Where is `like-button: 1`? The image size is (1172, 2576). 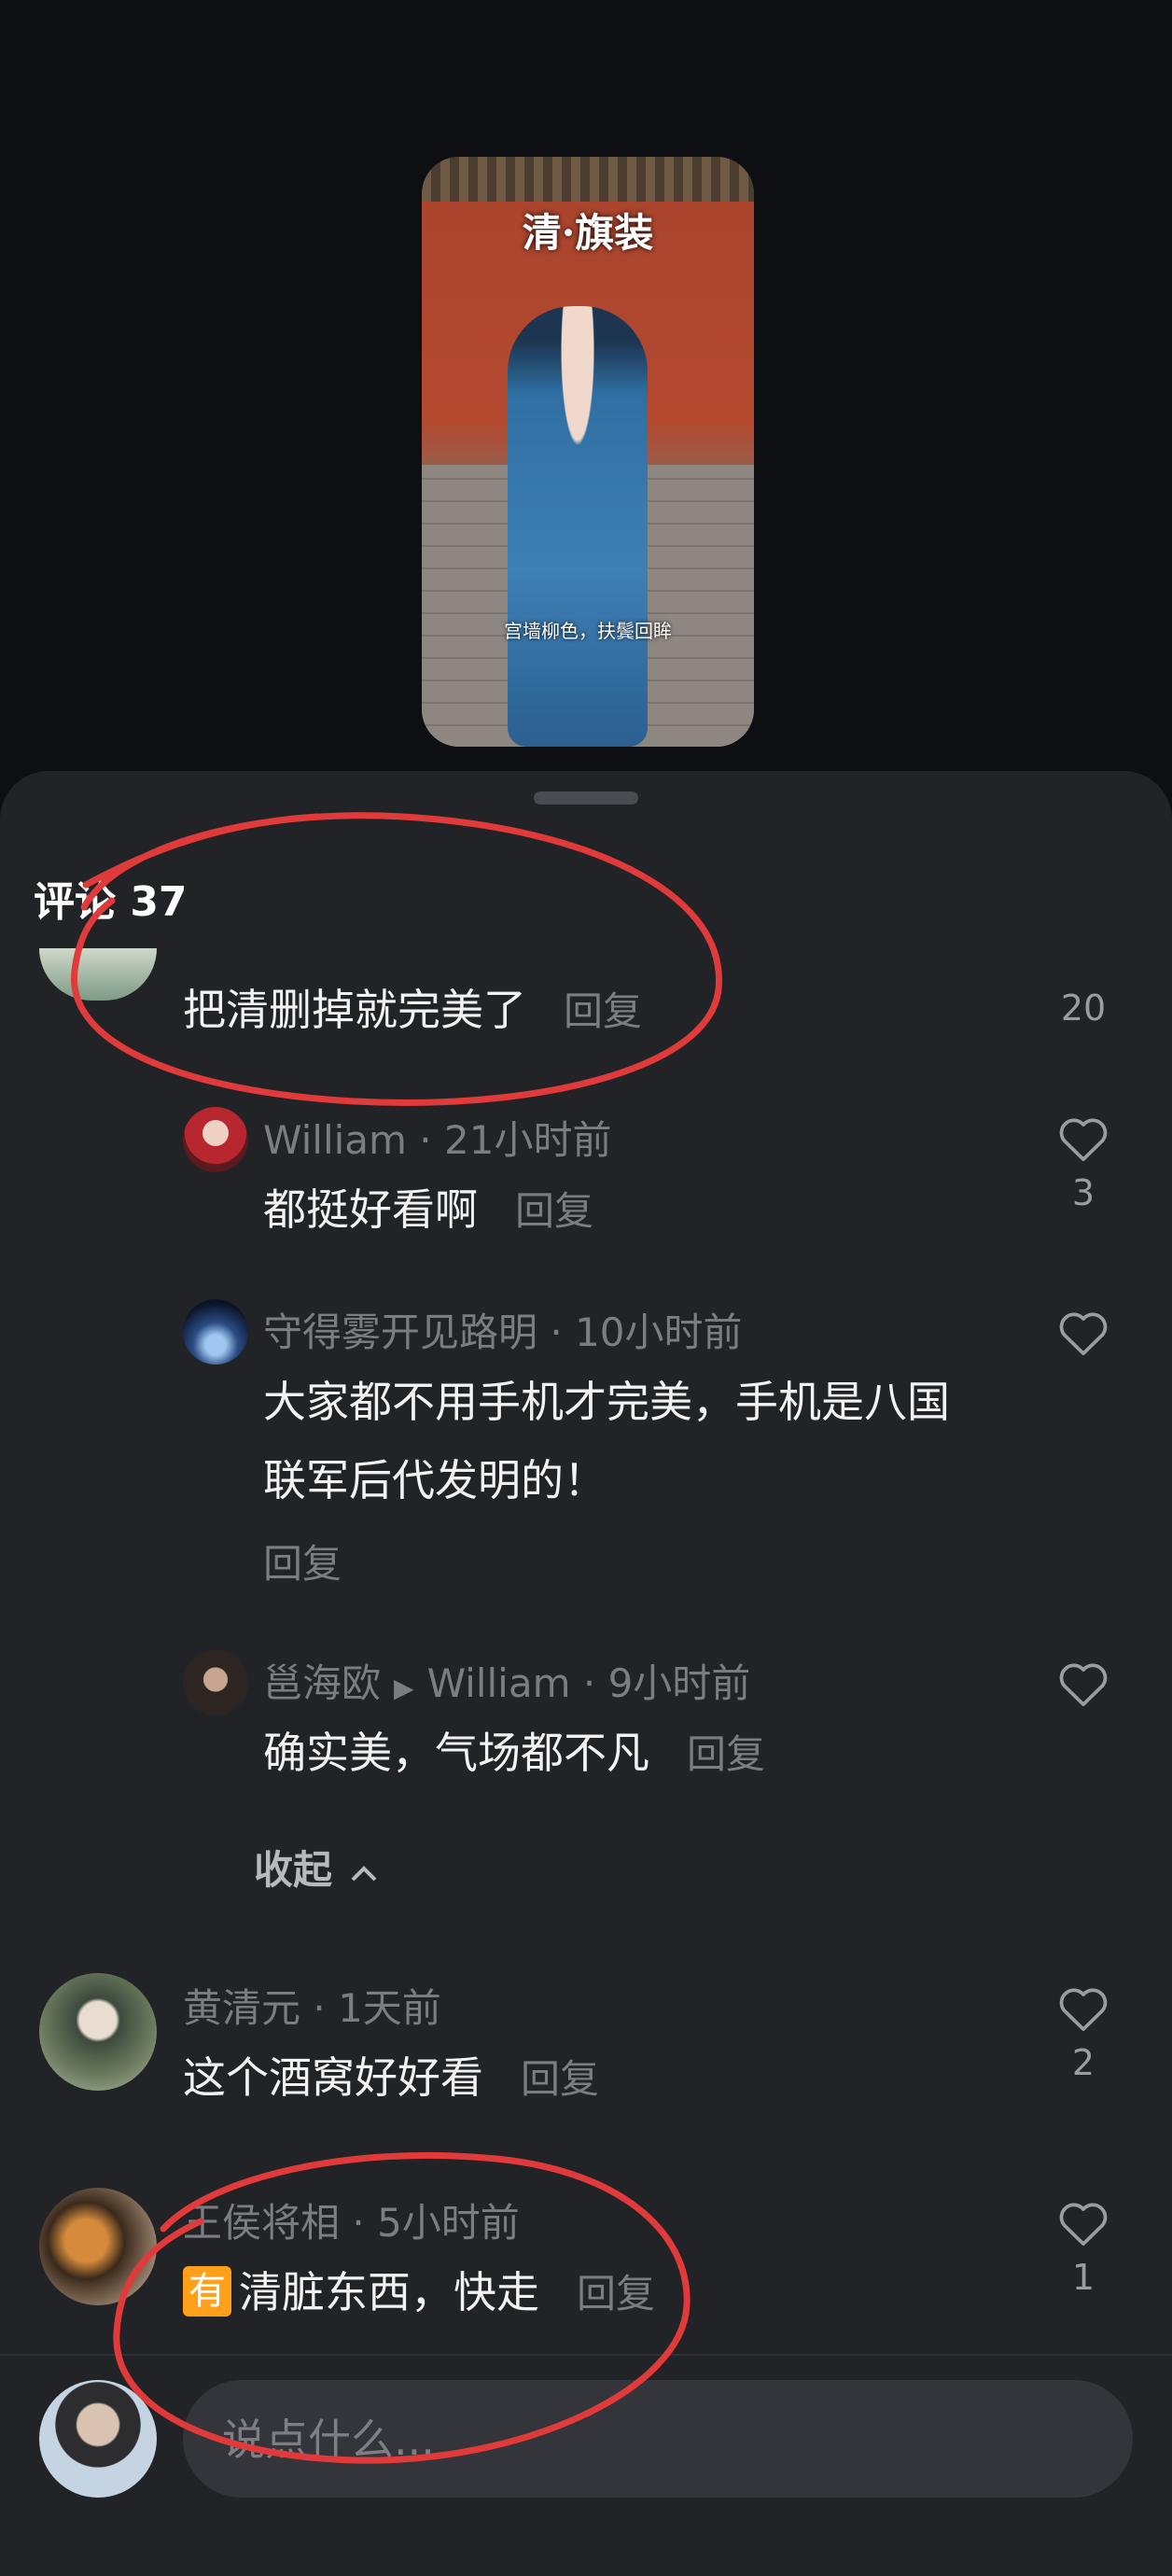
like-button: 1 is located at coordinates (1083, 2248).